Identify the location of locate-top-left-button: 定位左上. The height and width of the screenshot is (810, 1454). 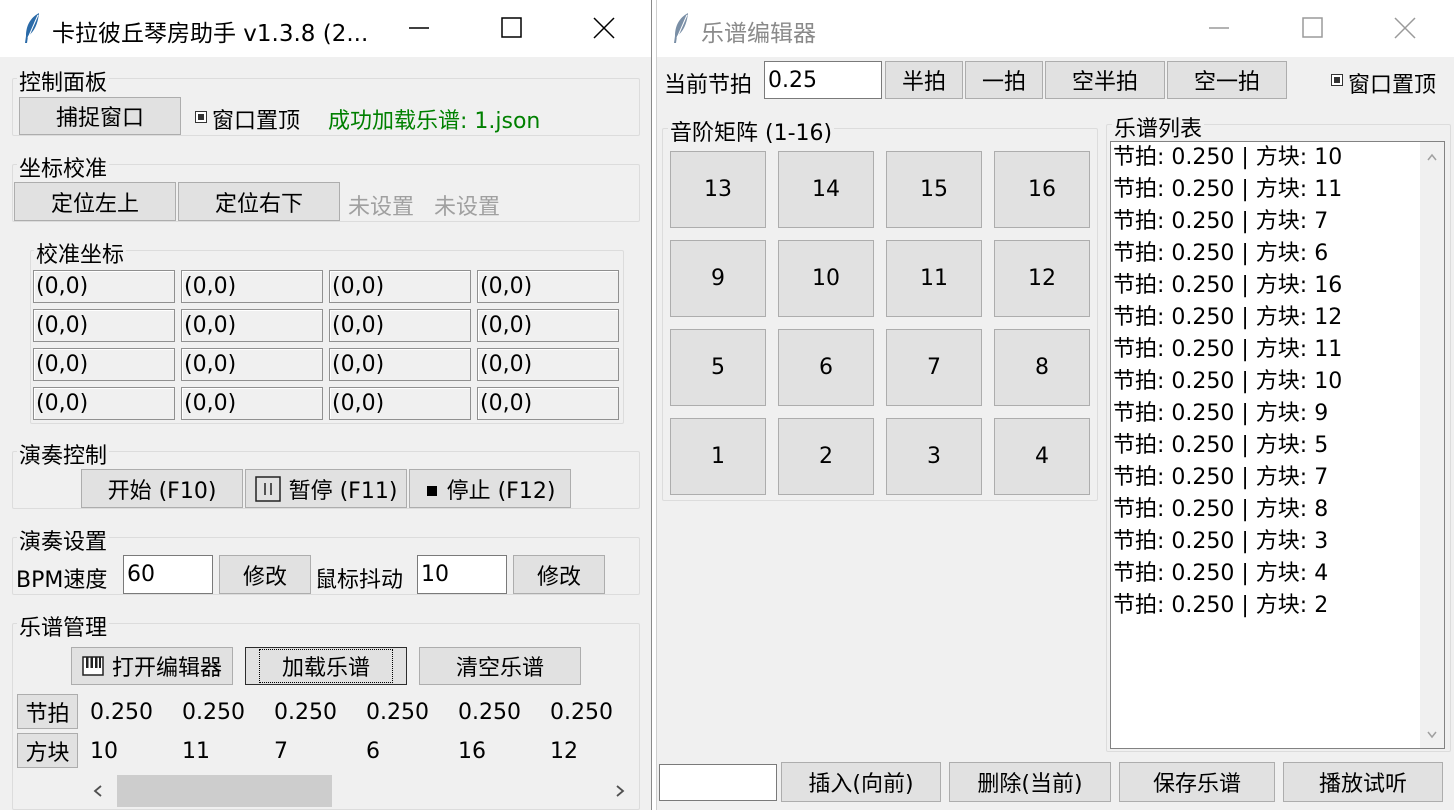
(95, 201).